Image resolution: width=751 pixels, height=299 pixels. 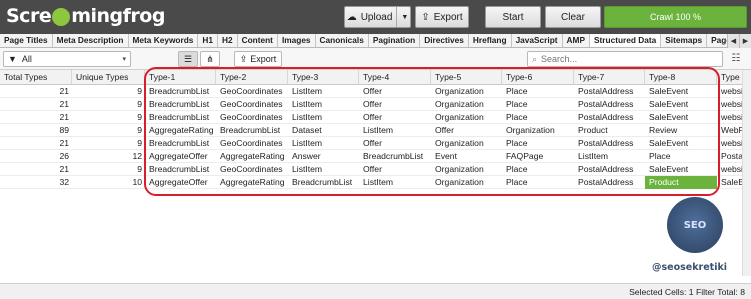 I want to click on search-box: ⌕, so click(x=625, y=59).